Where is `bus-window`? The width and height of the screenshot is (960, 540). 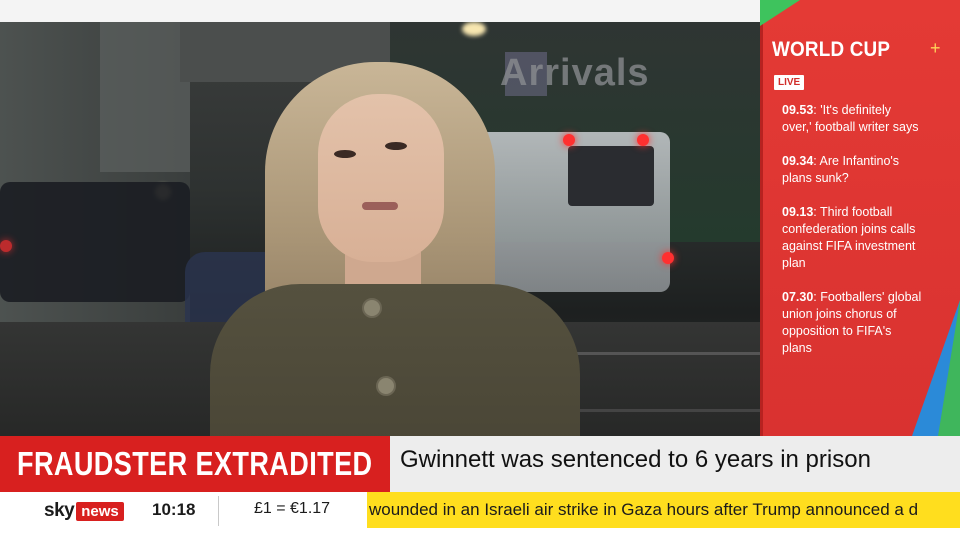 bus-window is located at coordinates (611, 176).